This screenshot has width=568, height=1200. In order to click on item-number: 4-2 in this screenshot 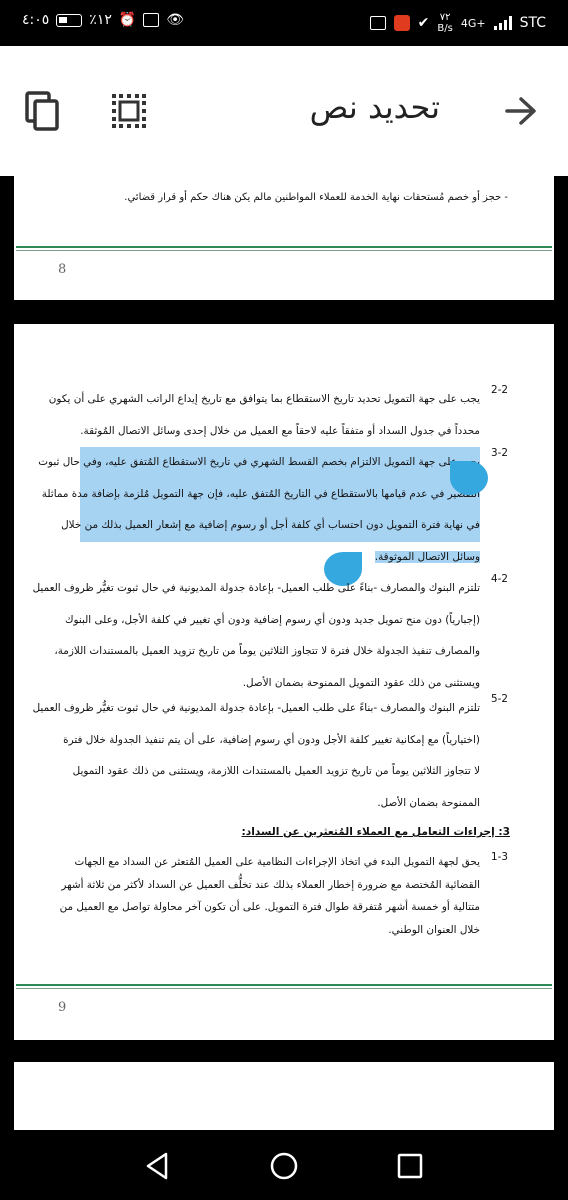, I will do `click(499, 579)`.